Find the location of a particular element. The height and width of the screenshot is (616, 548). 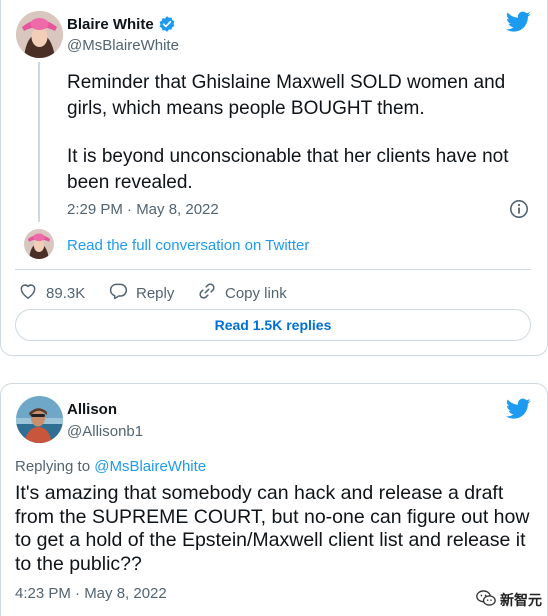

heart-icon is located at coordinates (28, 293).